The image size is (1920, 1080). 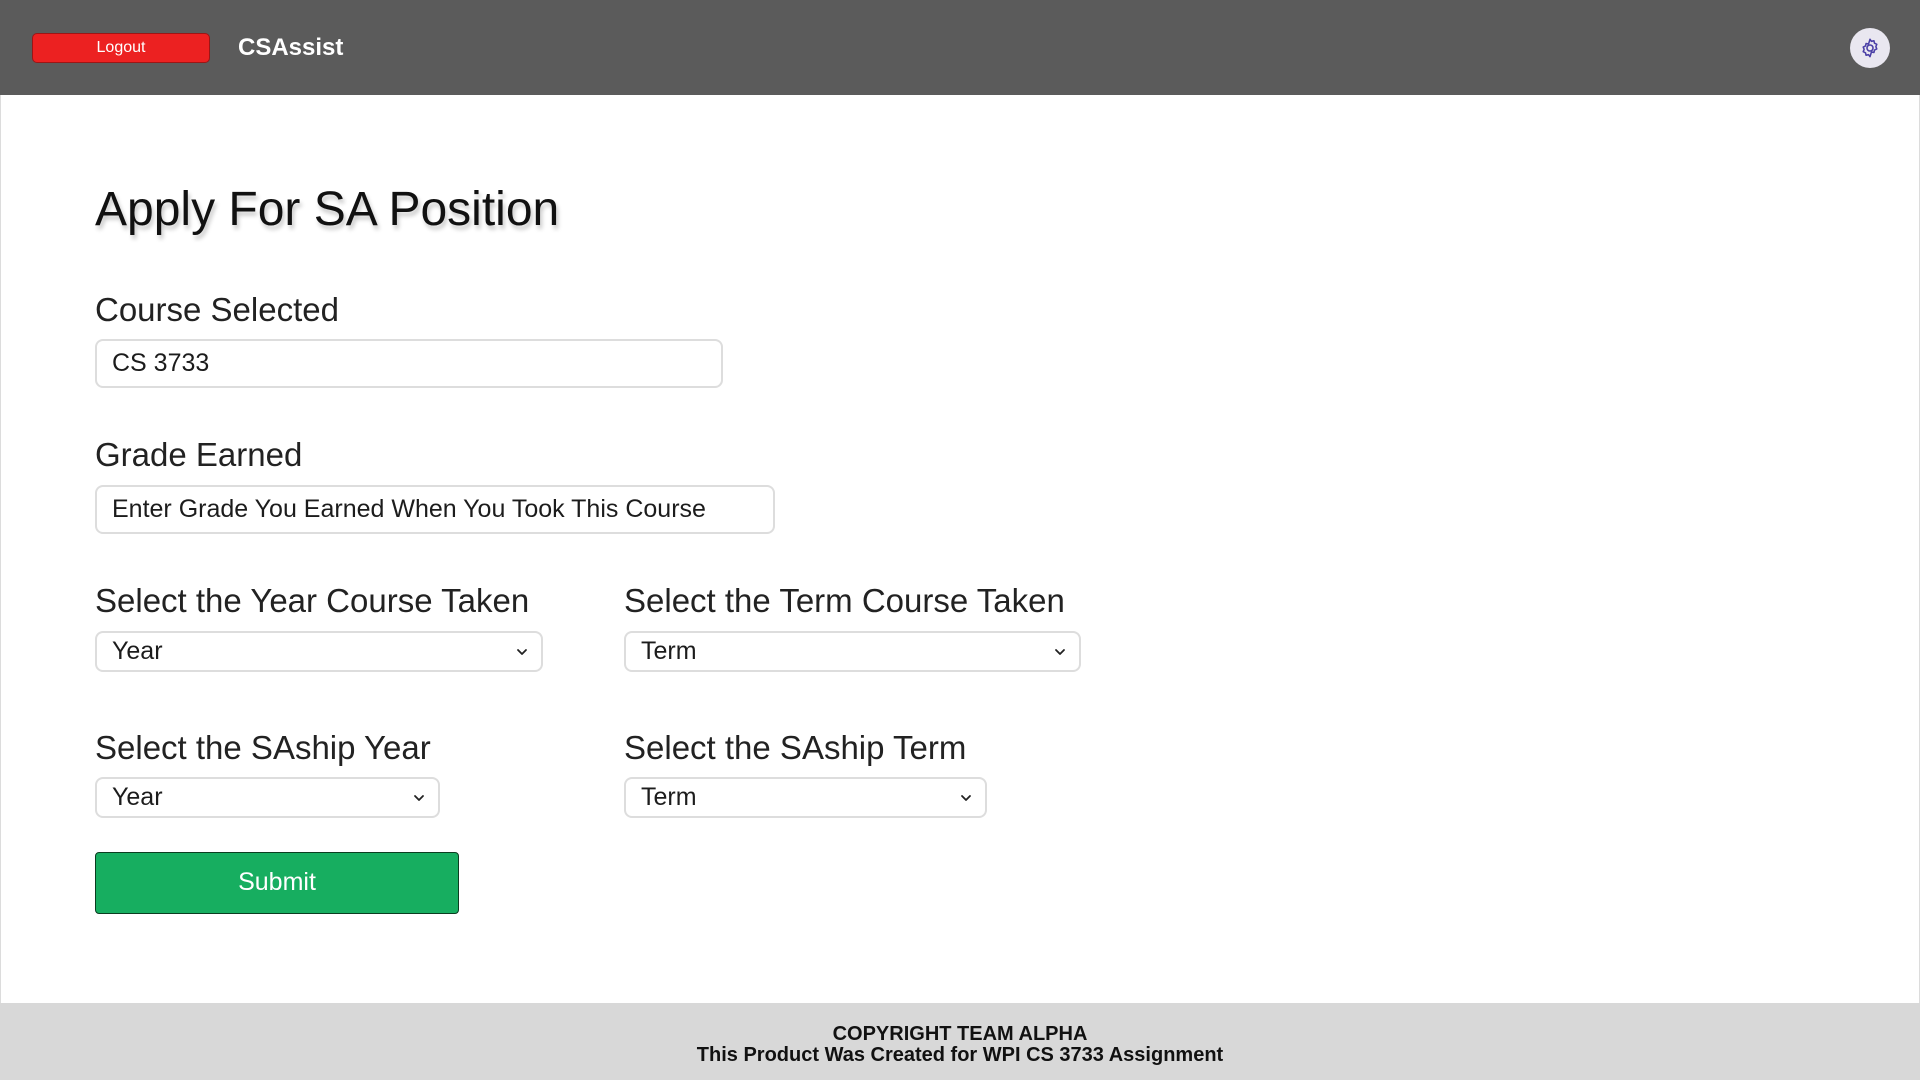 What do you see at coordinates (960, 47) in the screenshot?
I see `top-bar: Logout CSAssist` at bounding box center [960, 47].